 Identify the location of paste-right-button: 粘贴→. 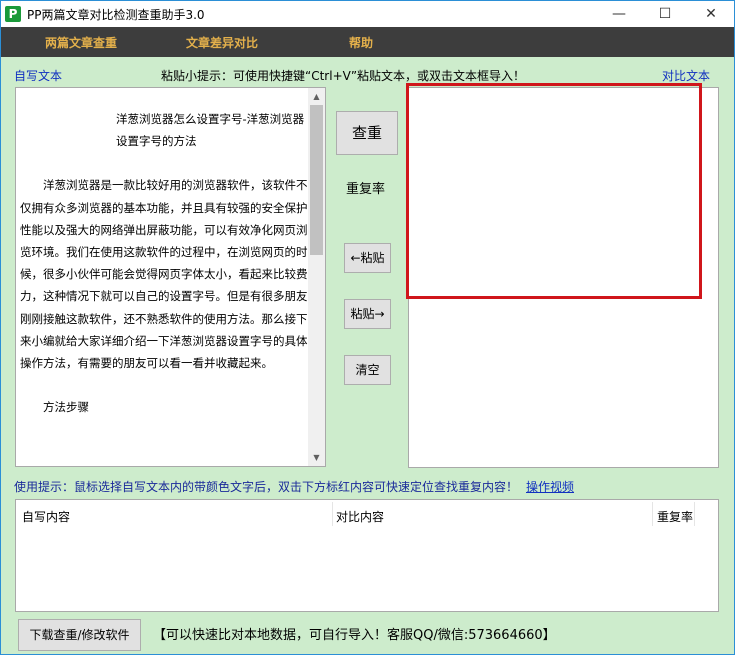
(367, 314).